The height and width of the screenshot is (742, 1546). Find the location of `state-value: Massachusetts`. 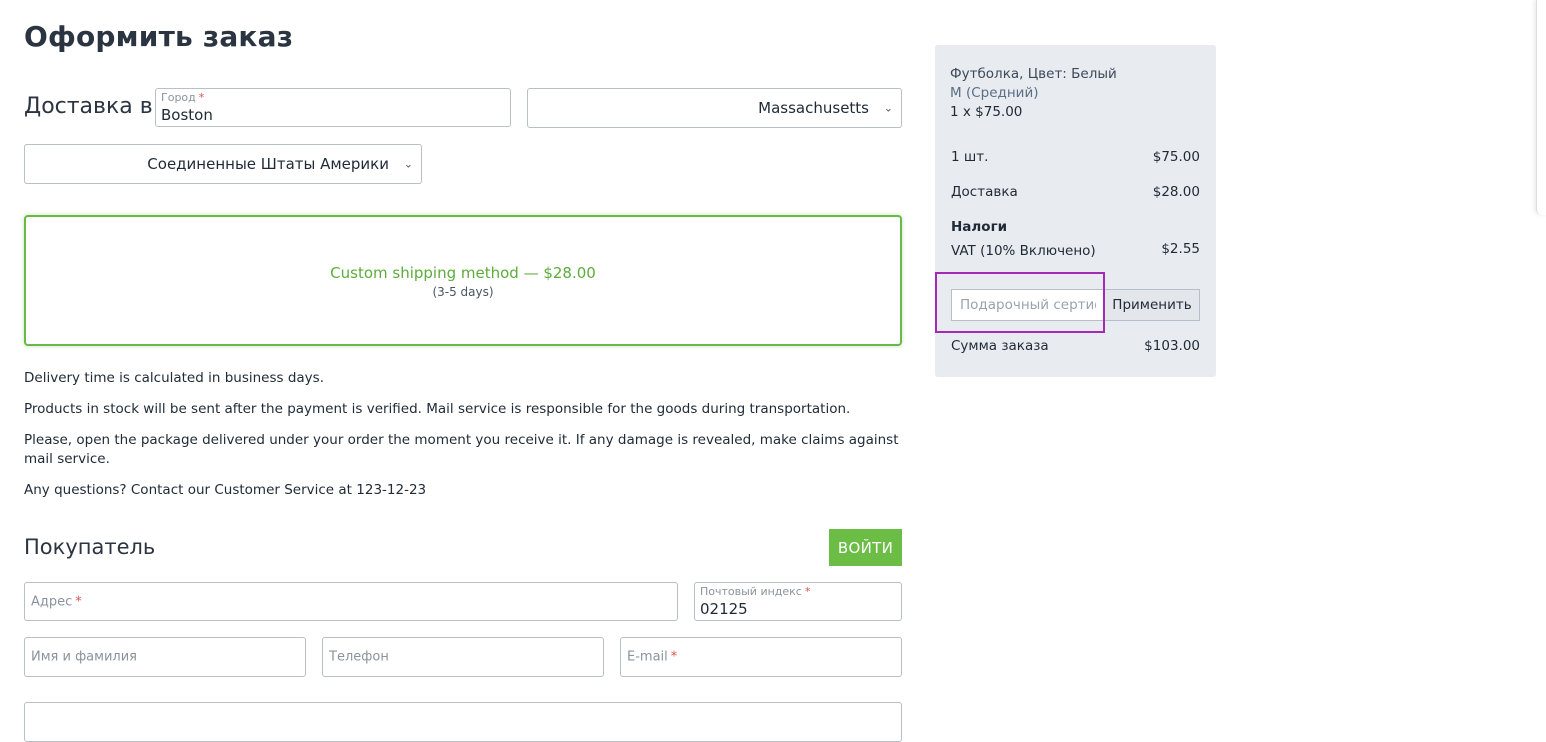

state-value: Massachusetts is located at coordinates (813, 108).